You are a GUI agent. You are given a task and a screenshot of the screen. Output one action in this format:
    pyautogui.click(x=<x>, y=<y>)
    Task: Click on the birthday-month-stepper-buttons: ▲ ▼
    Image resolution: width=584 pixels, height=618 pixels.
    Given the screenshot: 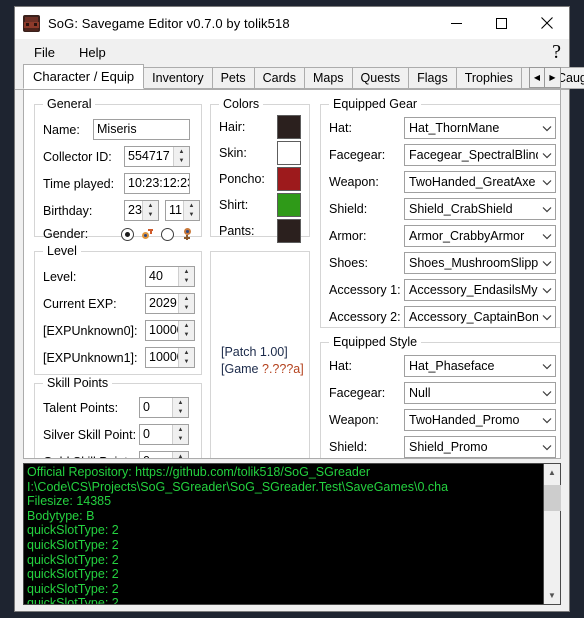 What is the action you would take?
    pyautogui.click(x=191, y=210)
    